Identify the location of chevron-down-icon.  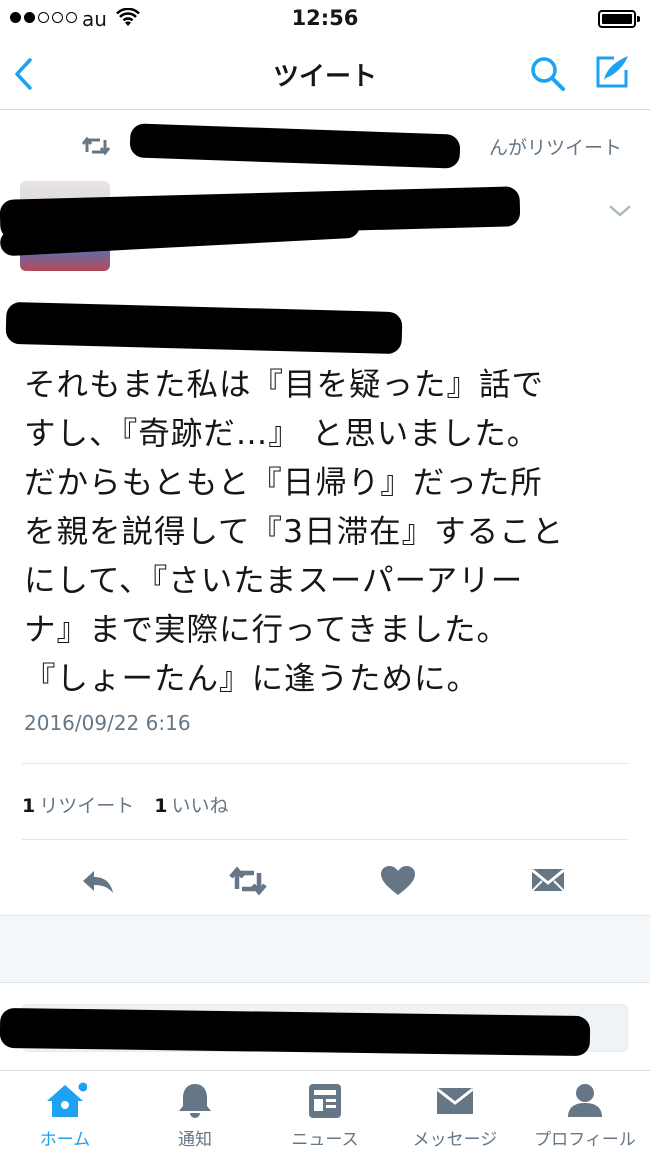
(620, 211).